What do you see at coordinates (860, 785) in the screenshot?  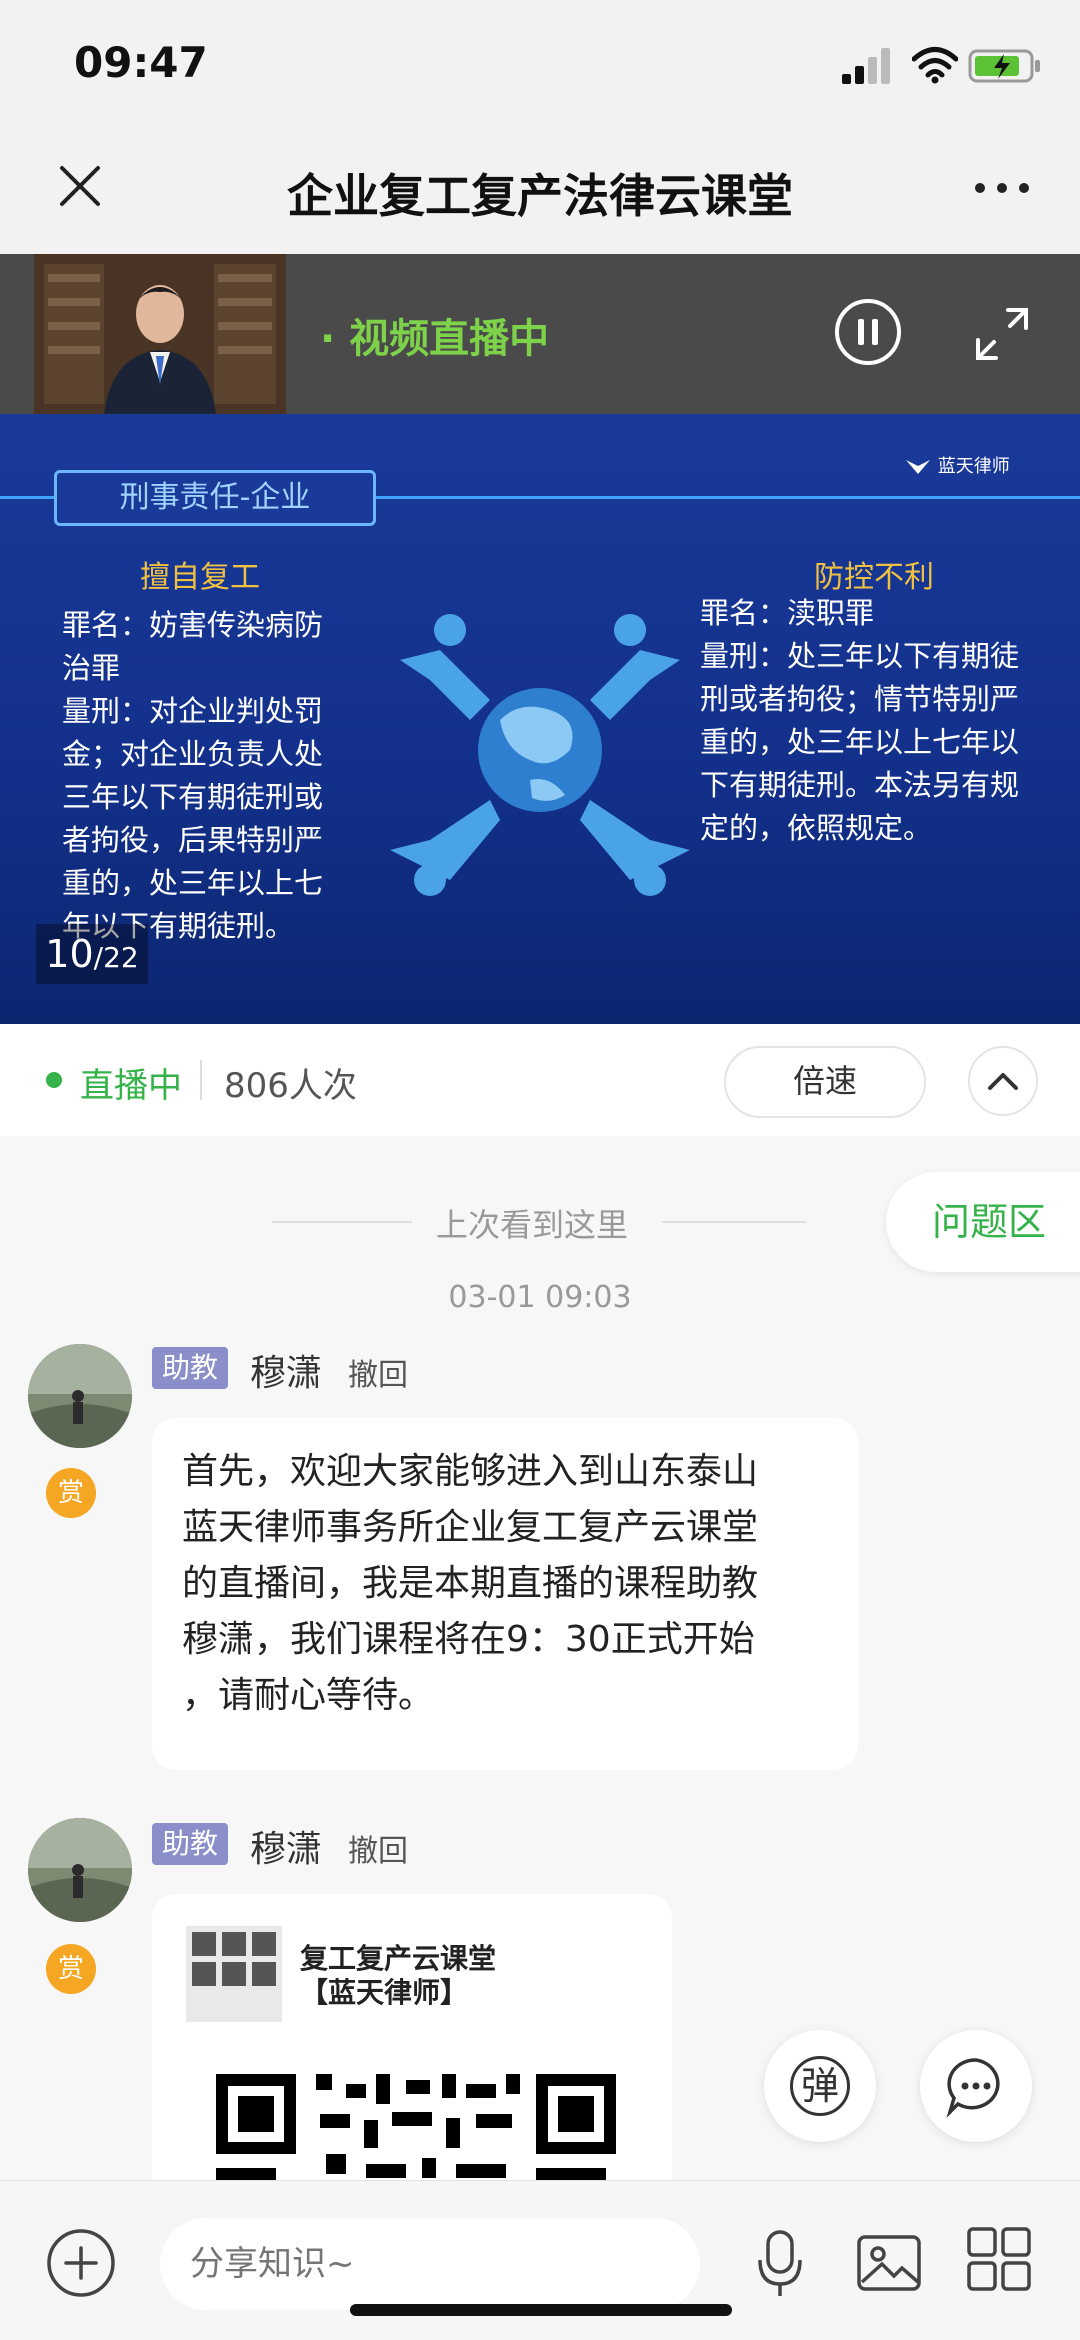 I see `slide-right-line: 下有期徒刑。本法另有规` at bounding box center [860, 785].